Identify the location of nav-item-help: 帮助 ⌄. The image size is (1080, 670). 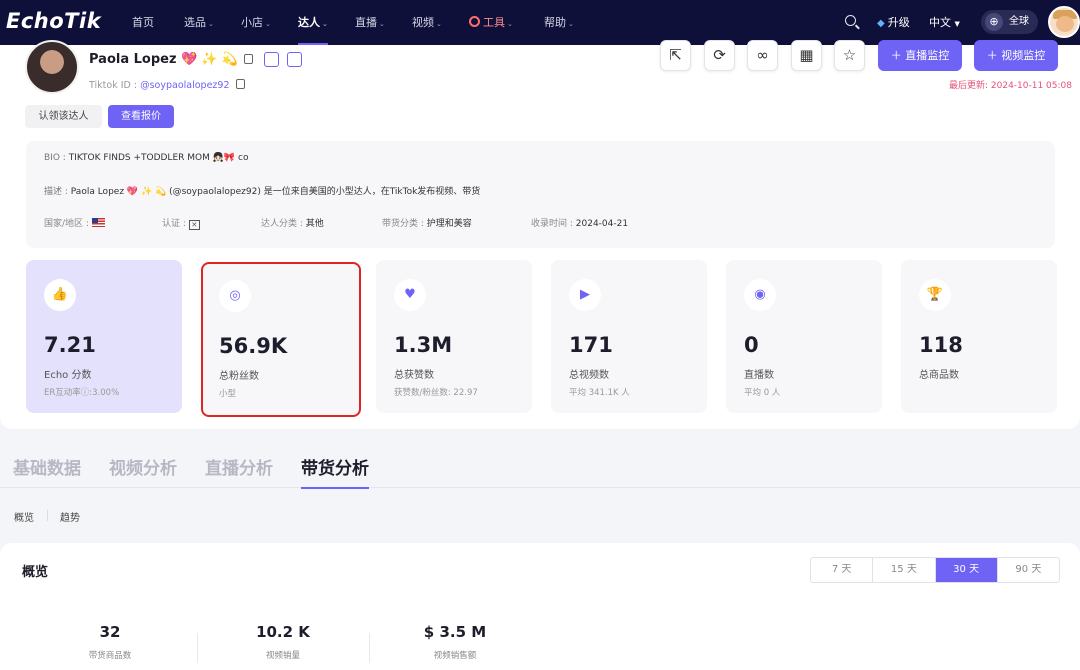
(559, 22).